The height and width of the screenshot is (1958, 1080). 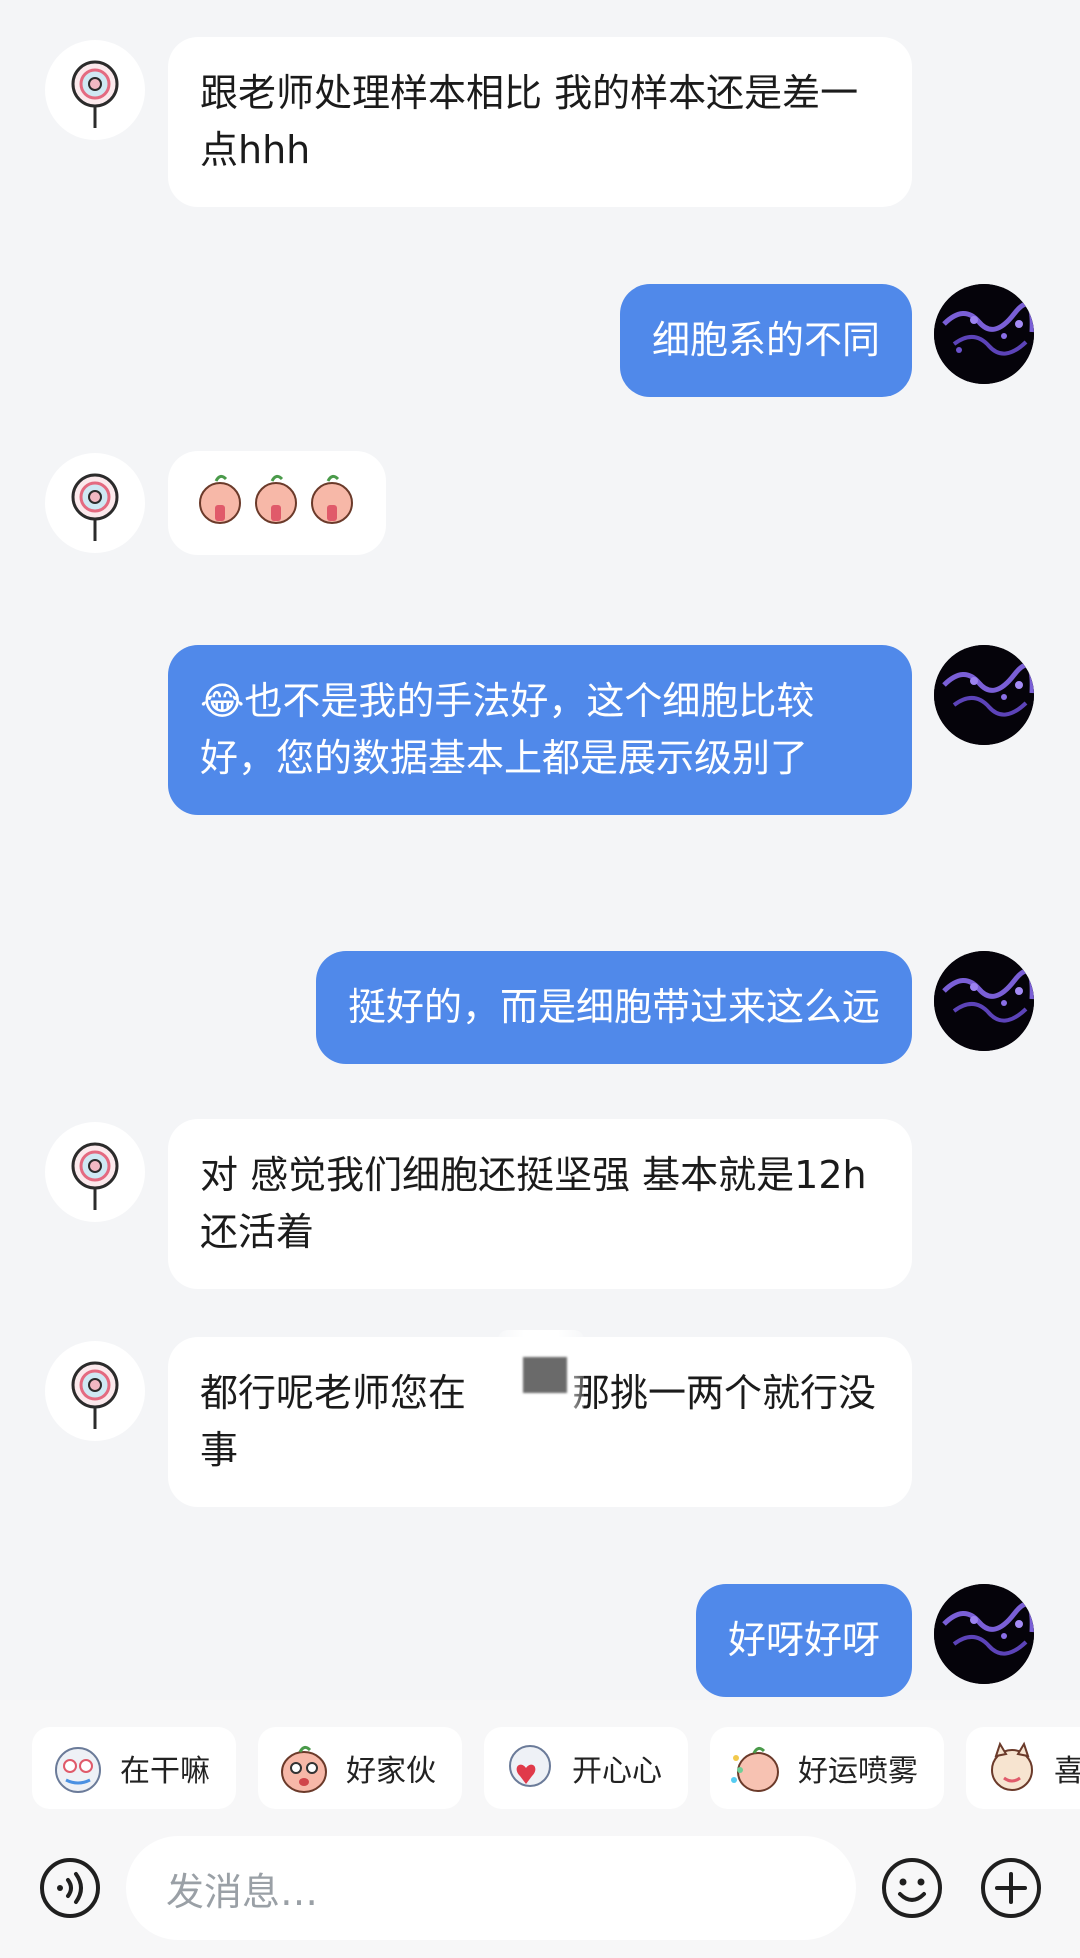 I want to click on message-bubble-outgoing: 😂也不是我的手法好，这个细胞比较好，您的数据基本上都是展示级别了, so click(x=540, y=730).